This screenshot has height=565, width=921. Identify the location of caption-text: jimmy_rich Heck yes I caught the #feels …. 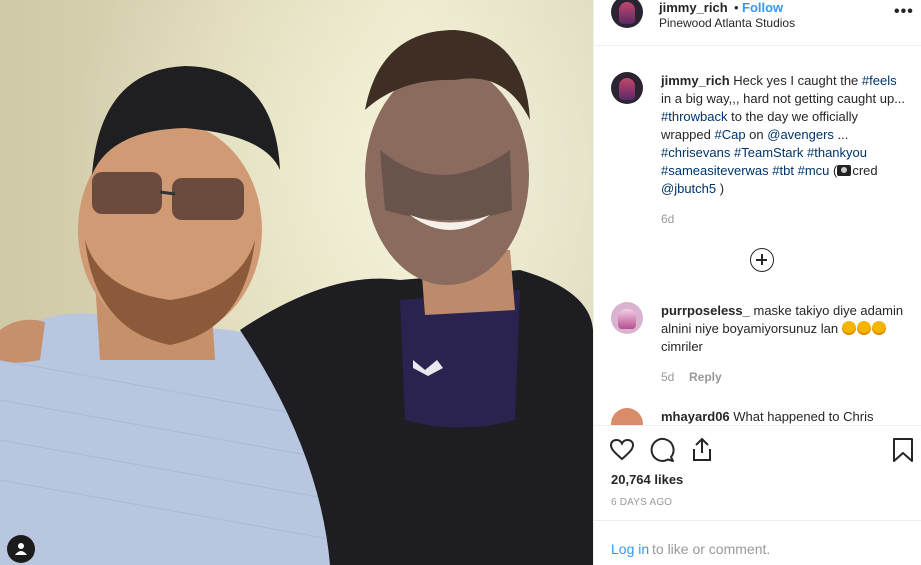
(783, 135).